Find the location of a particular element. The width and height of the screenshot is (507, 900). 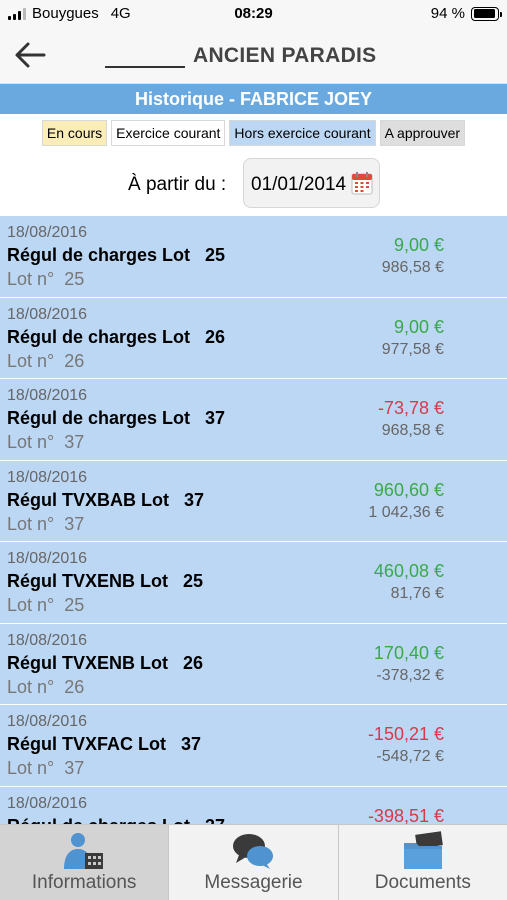

legend-exercice-courant: Exercice courant is located at coordinates (168, 133).